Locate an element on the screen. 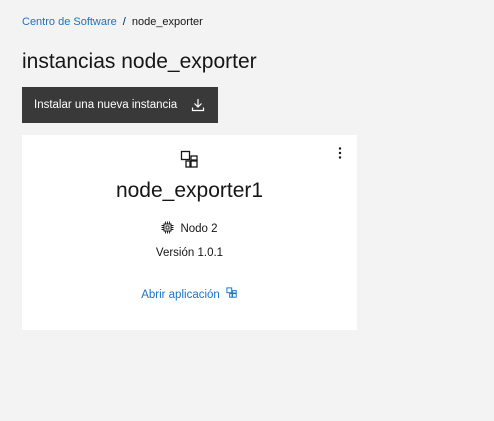  install-button-label: Instalar una nueva instancia is located at coordinates (106, 105).